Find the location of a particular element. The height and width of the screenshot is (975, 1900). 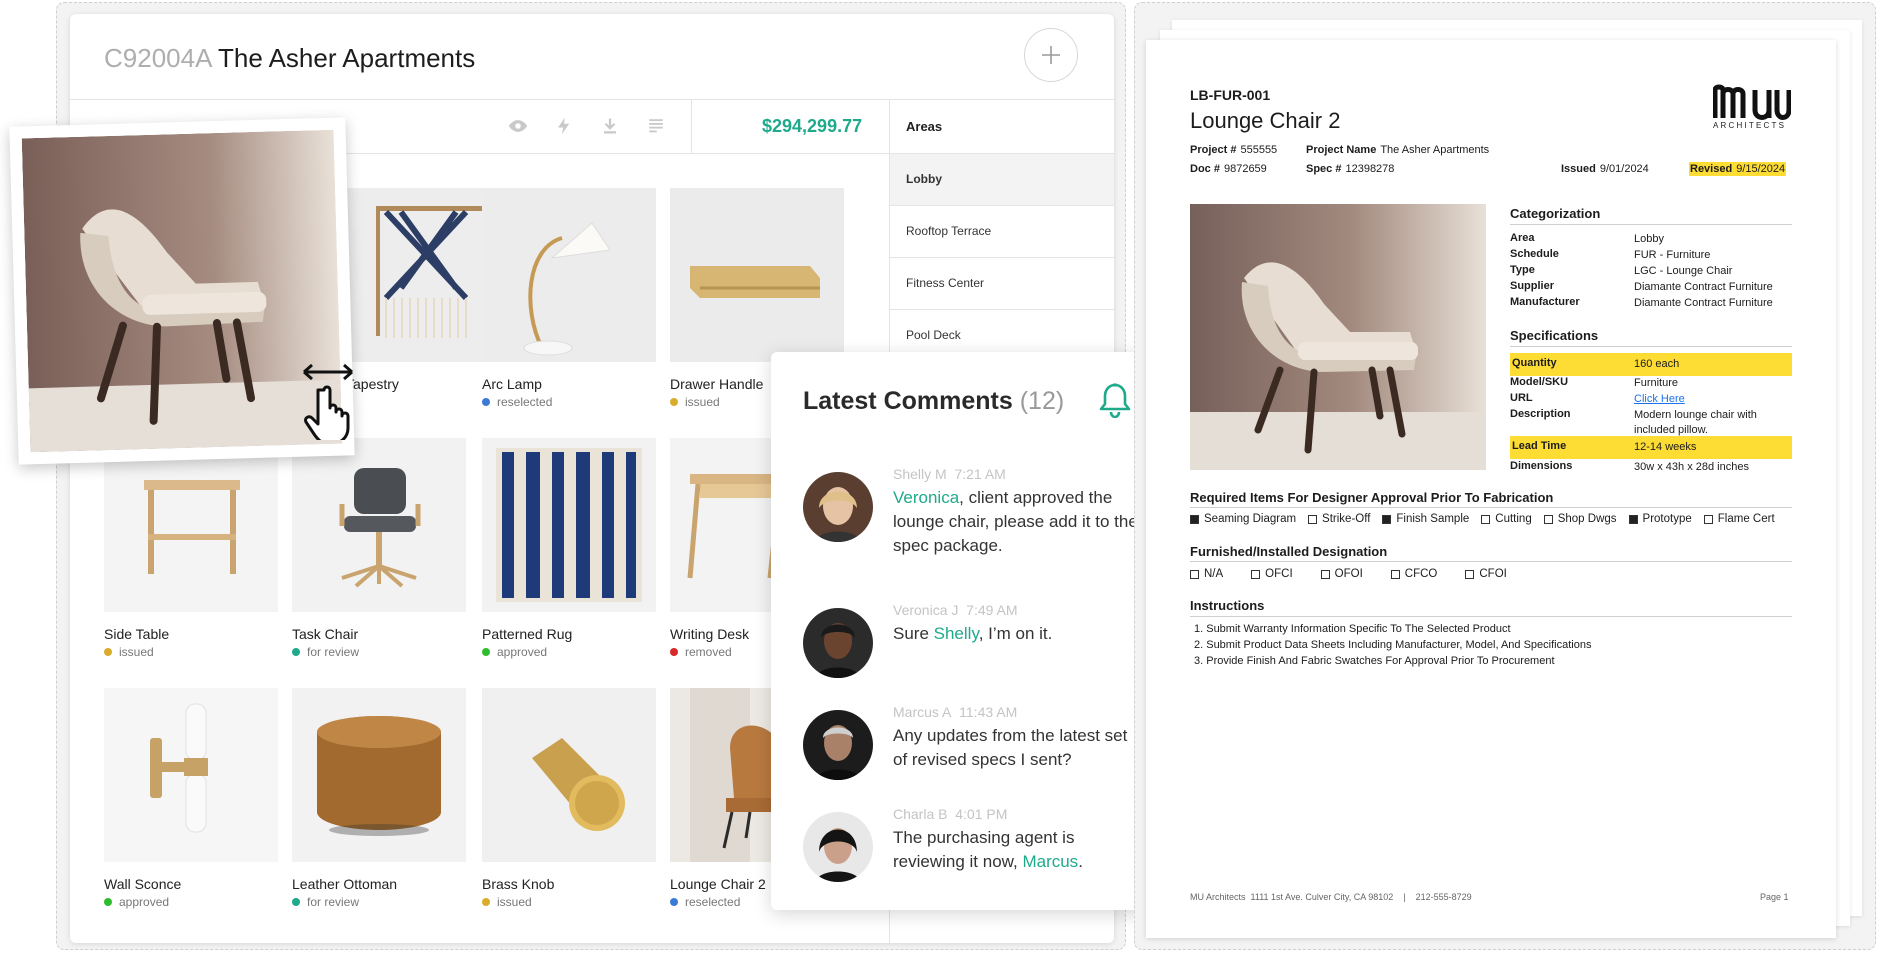

checkbox-ofci: OFCI is located at coordinates (1272, 574).